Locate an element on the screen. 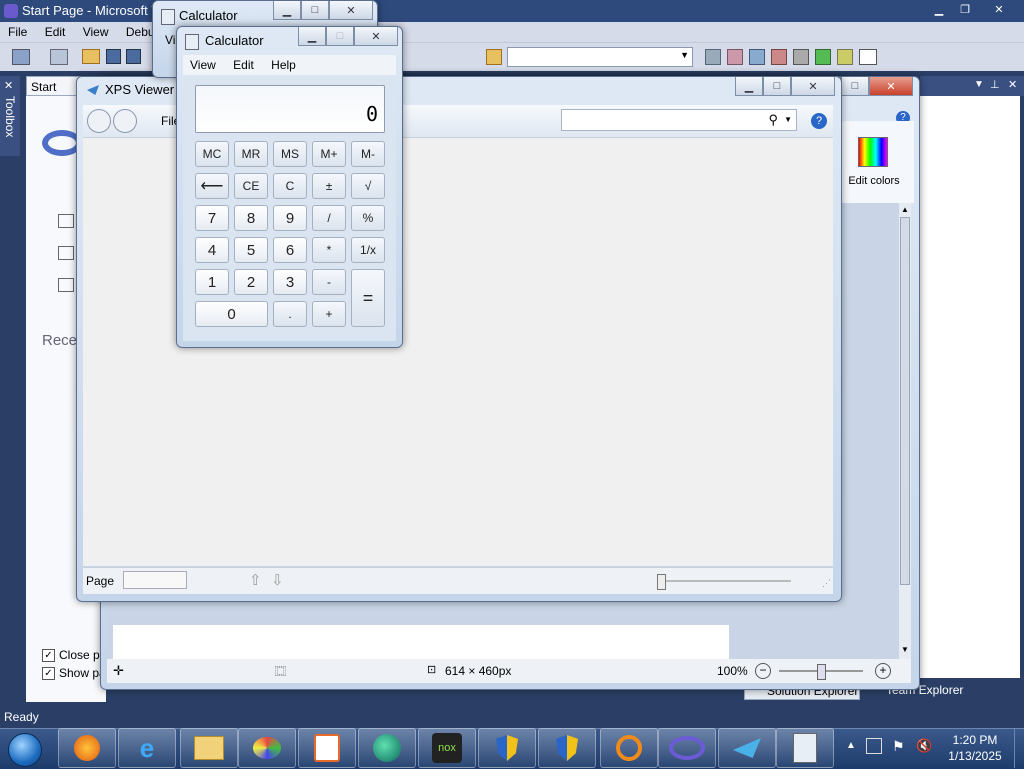 The width and height of the screenshot is (1024, 769). xps-search-input: ⚲ ▼ is located at coordinates (679, 120).